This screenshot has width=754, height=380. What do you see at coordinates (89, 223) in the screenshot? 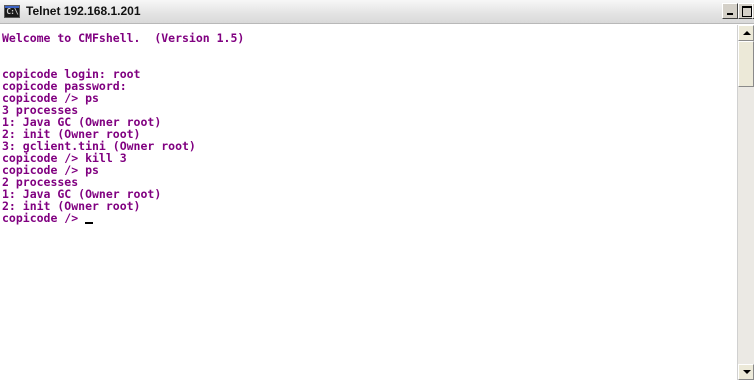
I see `text-cursor` at bounding box center [89, 223].